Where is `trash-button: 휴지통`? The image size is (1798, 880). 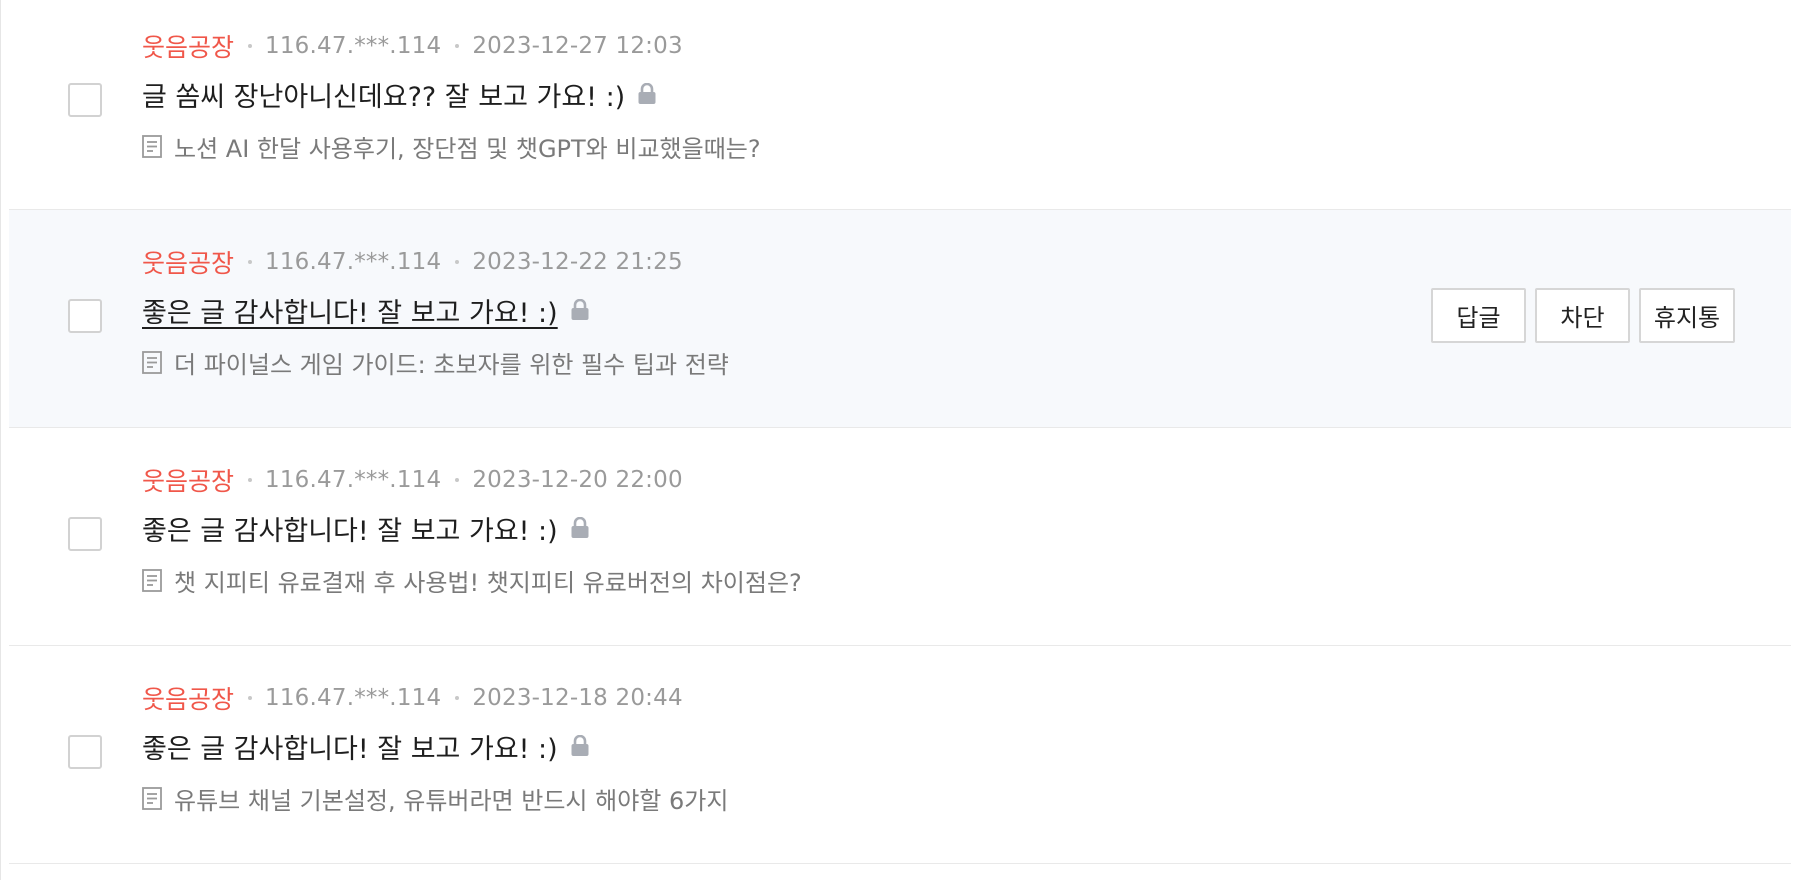
trash-button: 휴지통 is located at coordinates (1687, 315).